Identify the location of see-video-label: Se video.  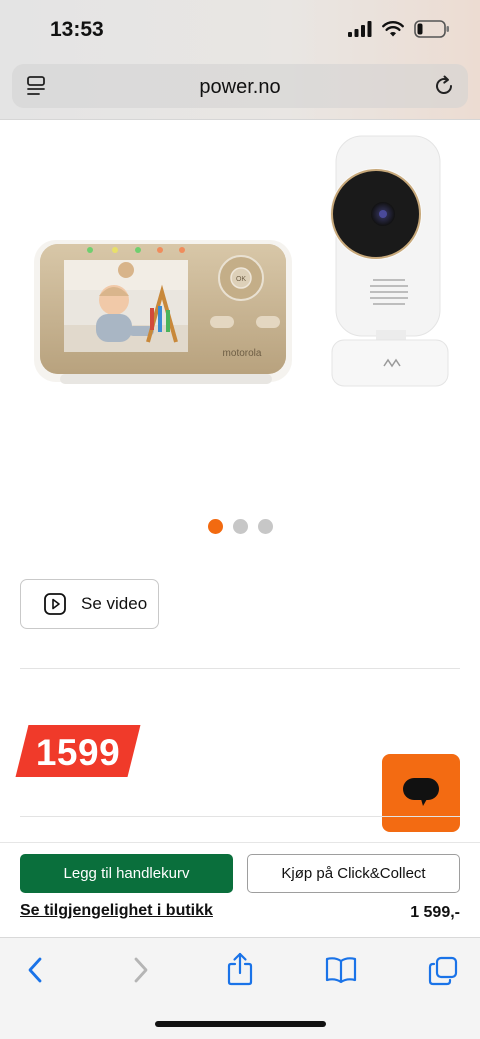
(114, 603).